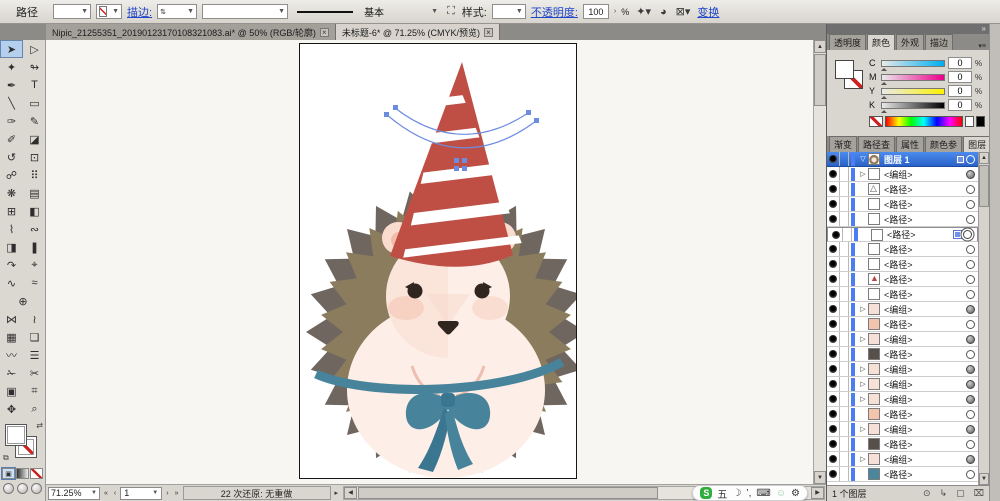 The height and width of the screenshot is (501, 1000). Describe the element at coordinates (863, 159) in the screenshot. I see `expand-arrow-icon: ▽` at that location.